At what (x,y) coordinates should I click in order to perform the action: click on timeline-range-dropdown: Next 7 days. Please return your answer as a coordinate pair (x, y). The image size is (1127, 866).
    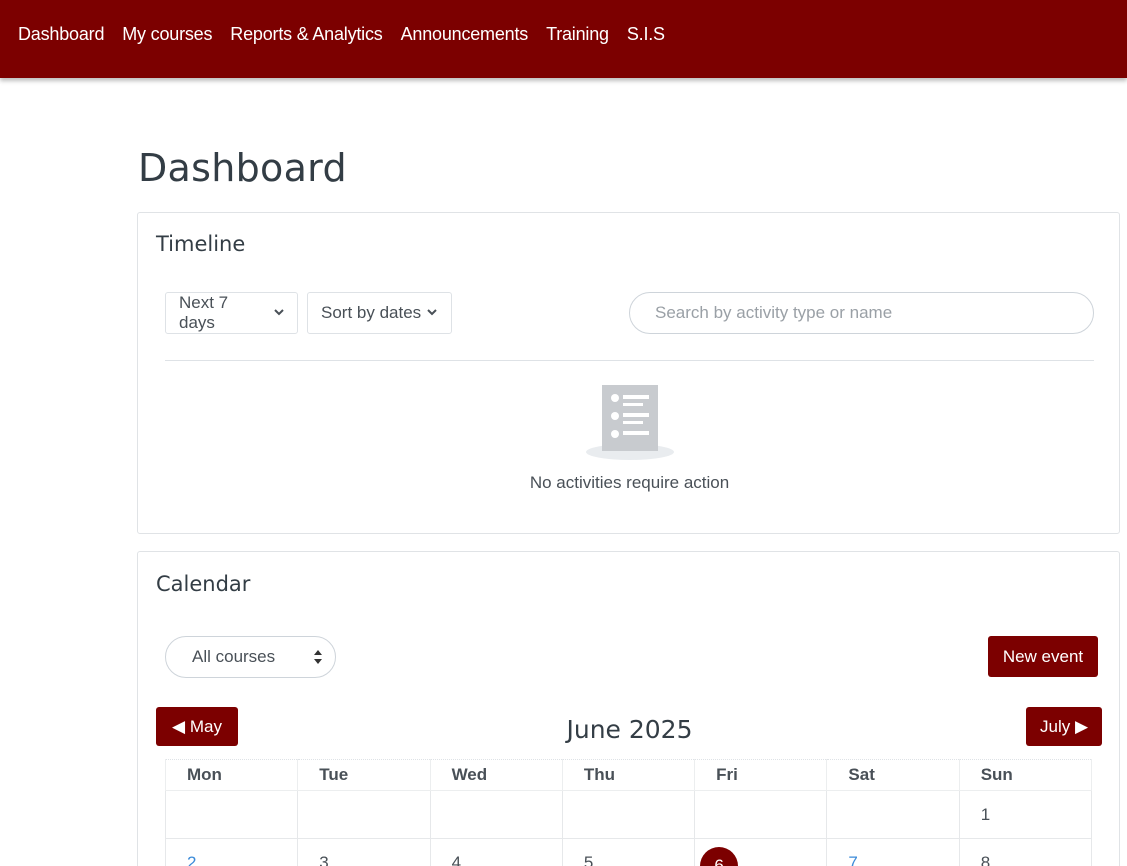
    Looking at the image, I should click on (231, 313).